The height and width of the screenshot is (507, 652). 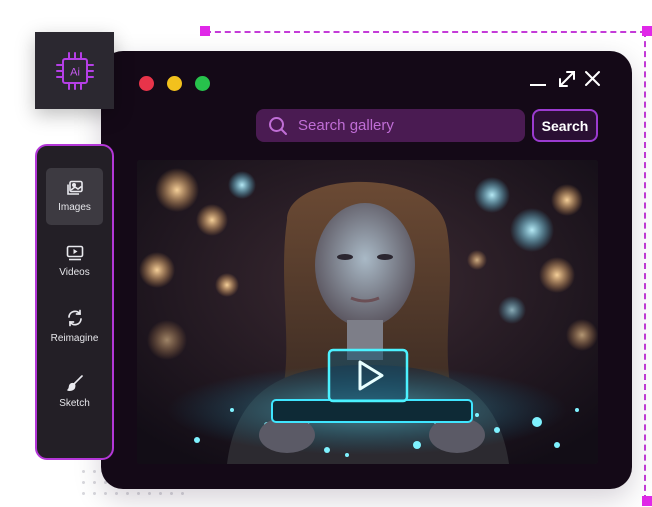 I want to click on minimize-dot, so click(x=174, y=83).